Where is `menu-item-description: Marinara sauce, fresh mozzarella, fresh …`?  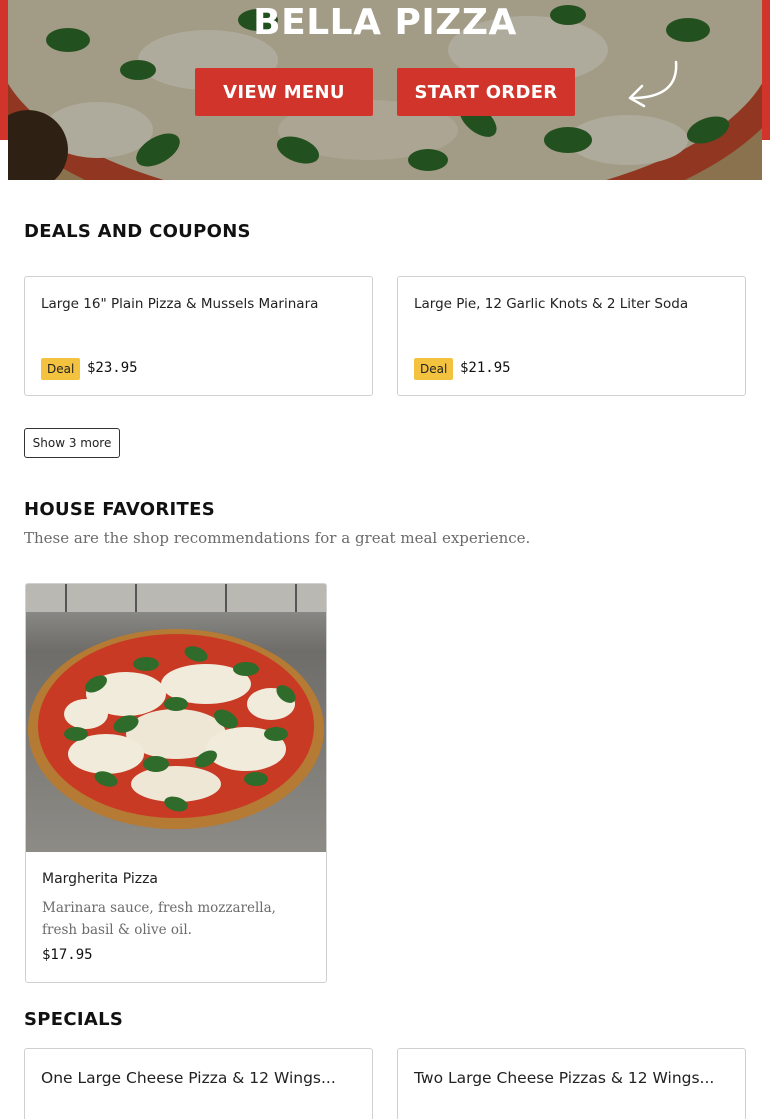
menu-item-description: Marinara sauce, fresh mozzarella, fresh … is located at coordinates (159, 919).